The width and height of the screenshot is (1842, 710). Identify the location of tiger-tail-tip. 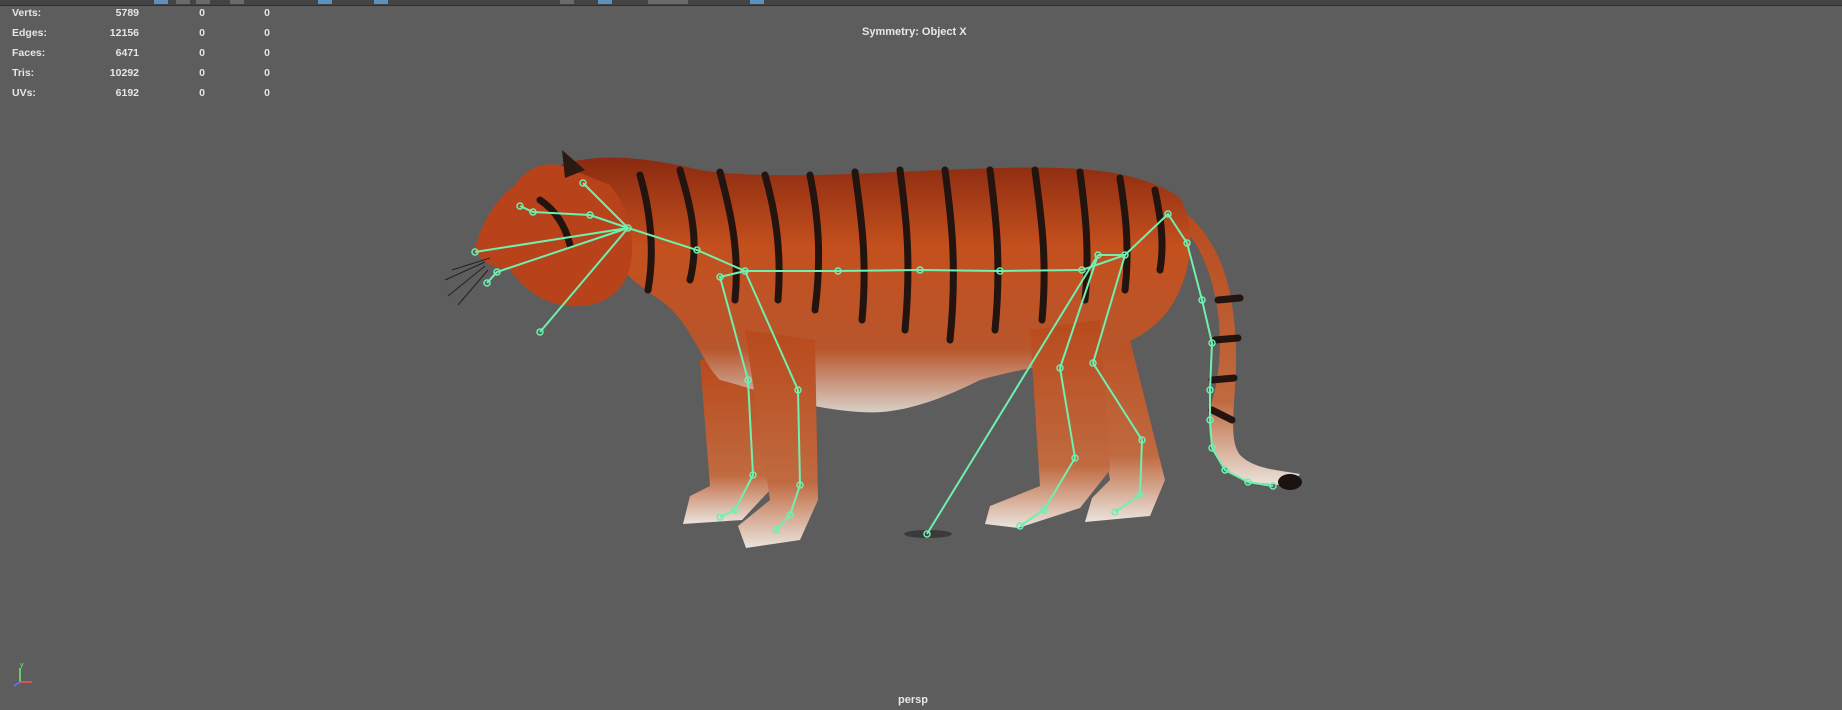
(1290, 482).